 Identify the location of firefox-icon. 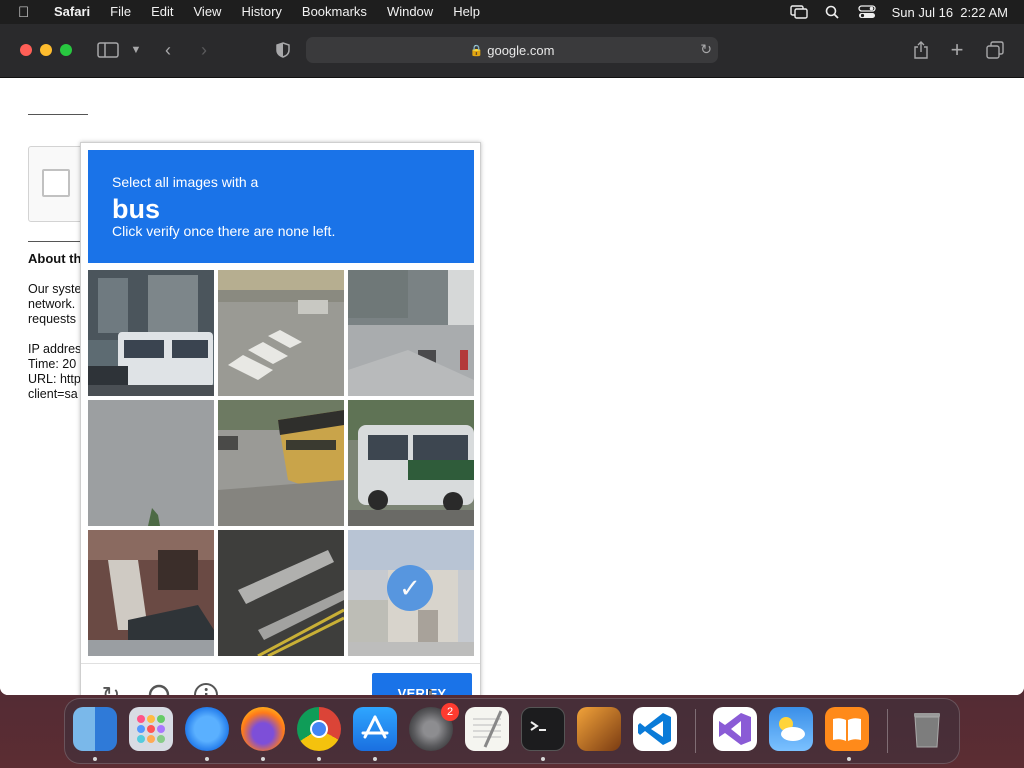
(263, 729).